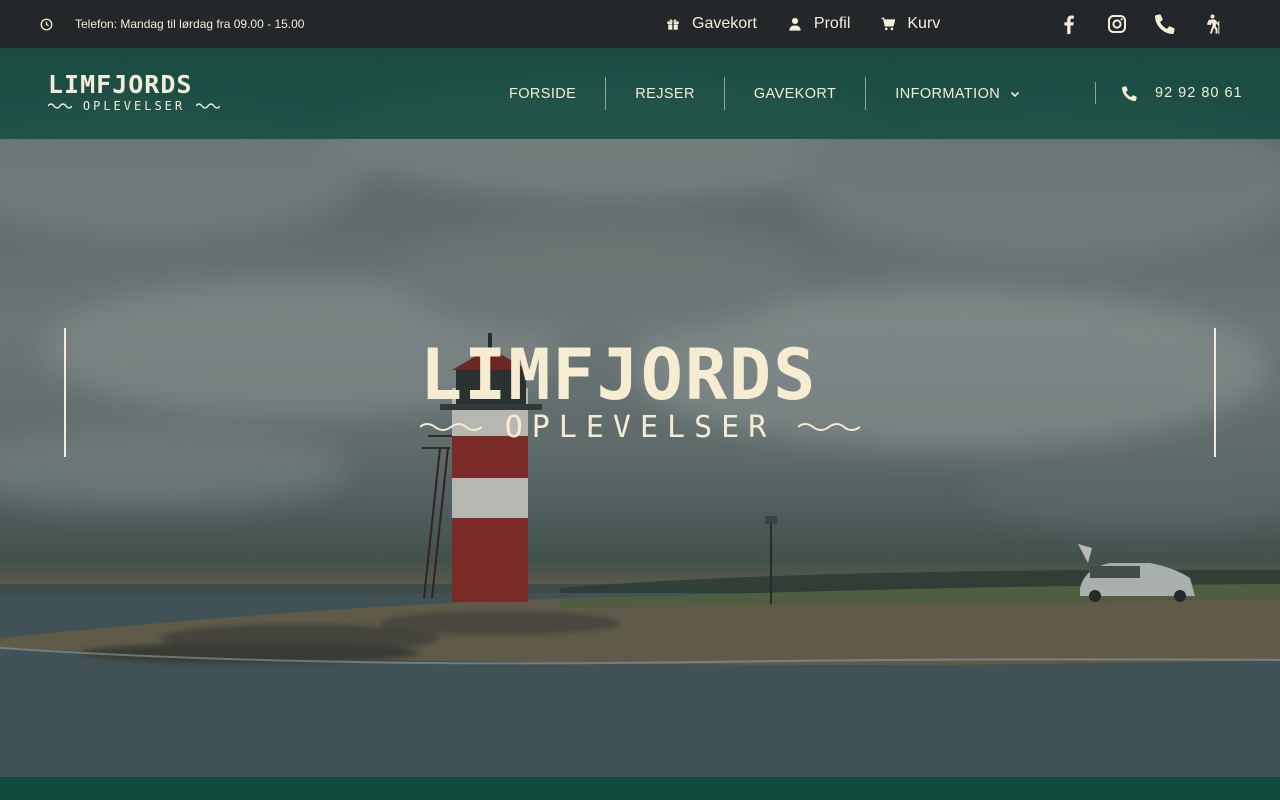  I want to click on nav-label: INFORMATION, so click(948, 93).